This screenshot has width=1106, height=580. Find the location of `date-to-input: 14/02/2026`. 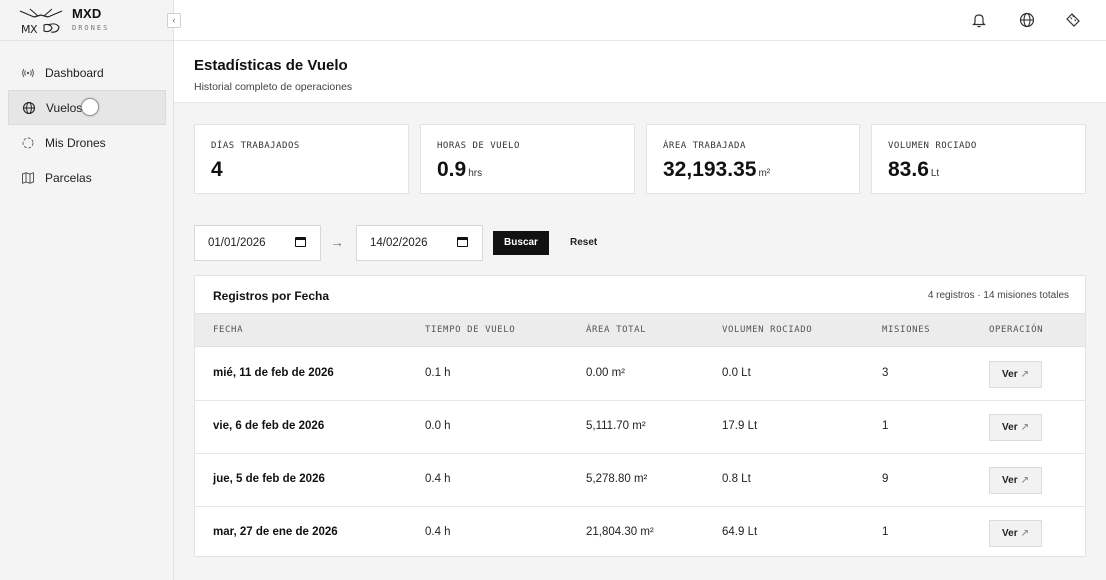

date-to-input: 14/02/2026 is located at coordinates (419, 243).